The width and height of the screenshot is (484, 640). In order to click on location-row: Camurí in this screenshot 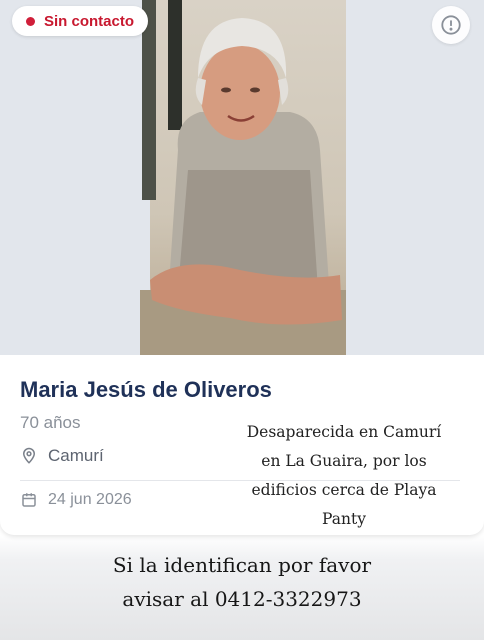, I will do `click(62, 456)`.